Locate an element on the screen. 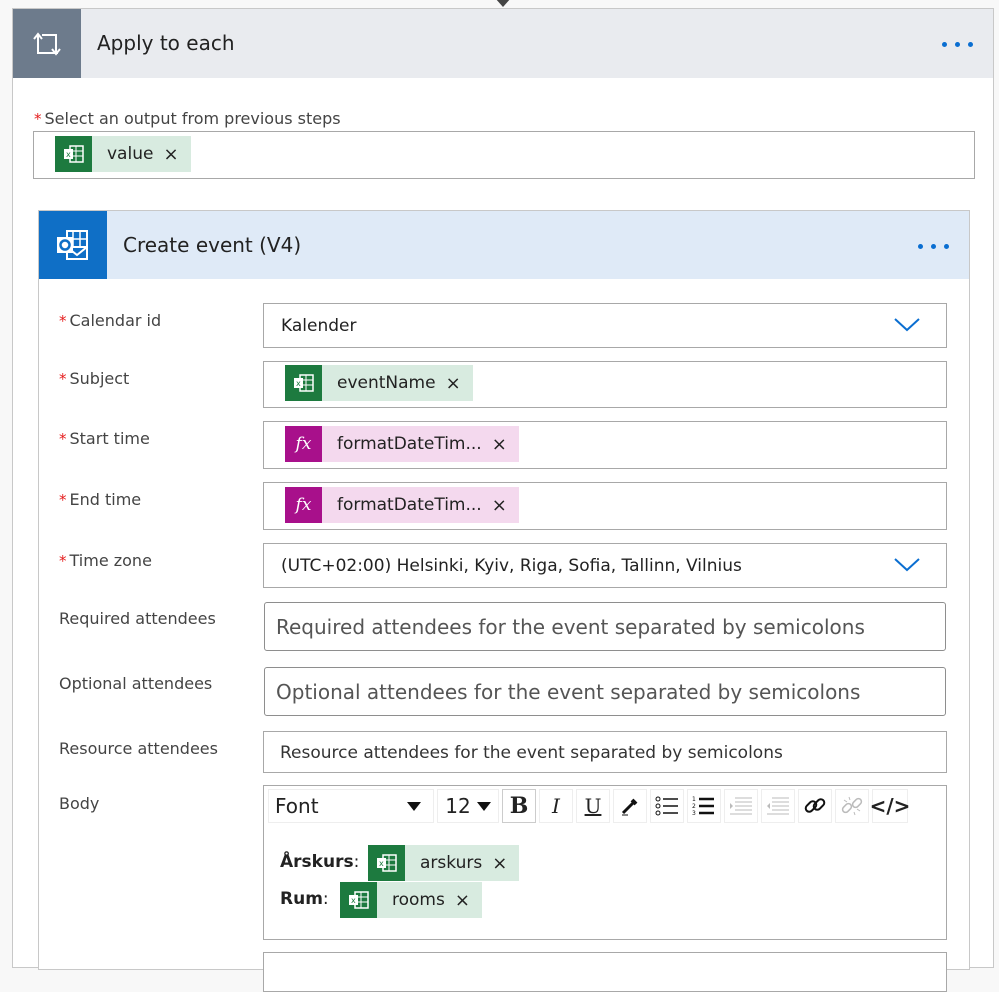 The height and width of the screenshot is (992, 999). outdent-button is located at coordinates (778, 806).